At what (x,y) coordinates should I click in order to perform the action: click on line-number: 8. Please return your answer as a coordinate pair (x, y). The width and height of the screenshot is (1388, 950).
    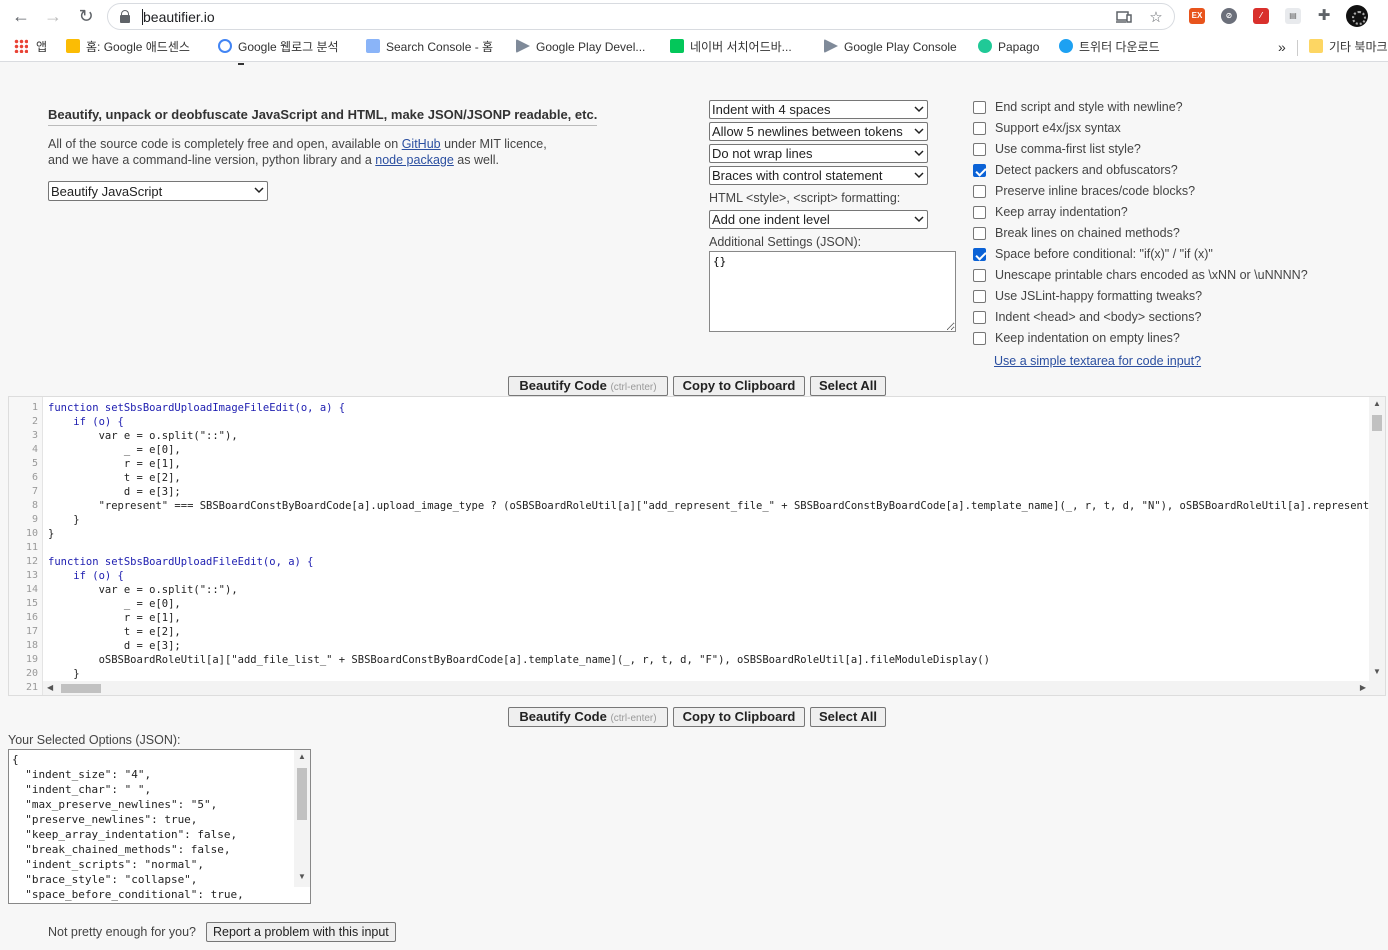
    Looking at the image, I should click on (34, 505).